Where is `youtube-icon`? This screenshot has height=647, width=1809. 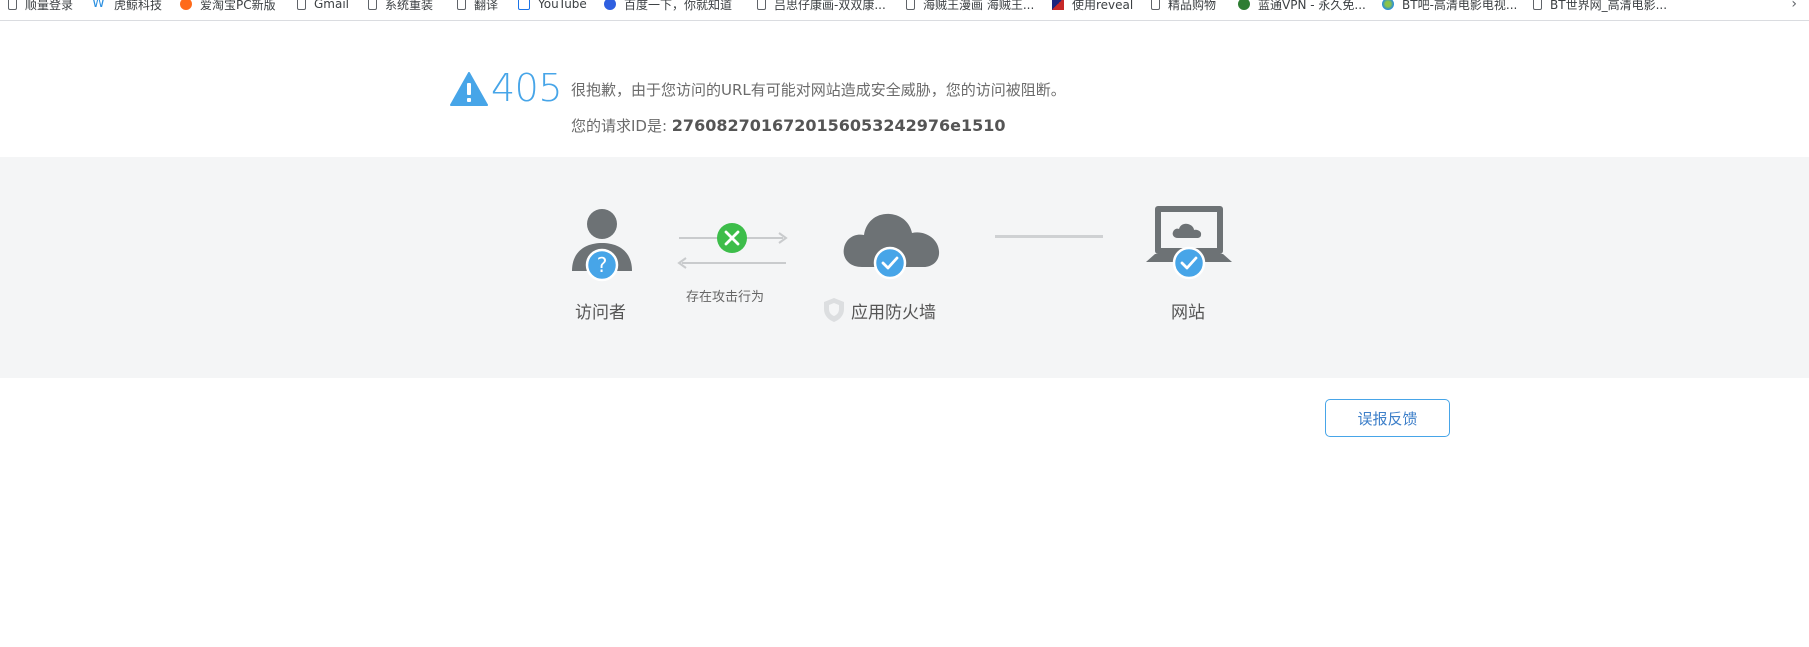 youtube-icon is located at coordinates (524, 5).